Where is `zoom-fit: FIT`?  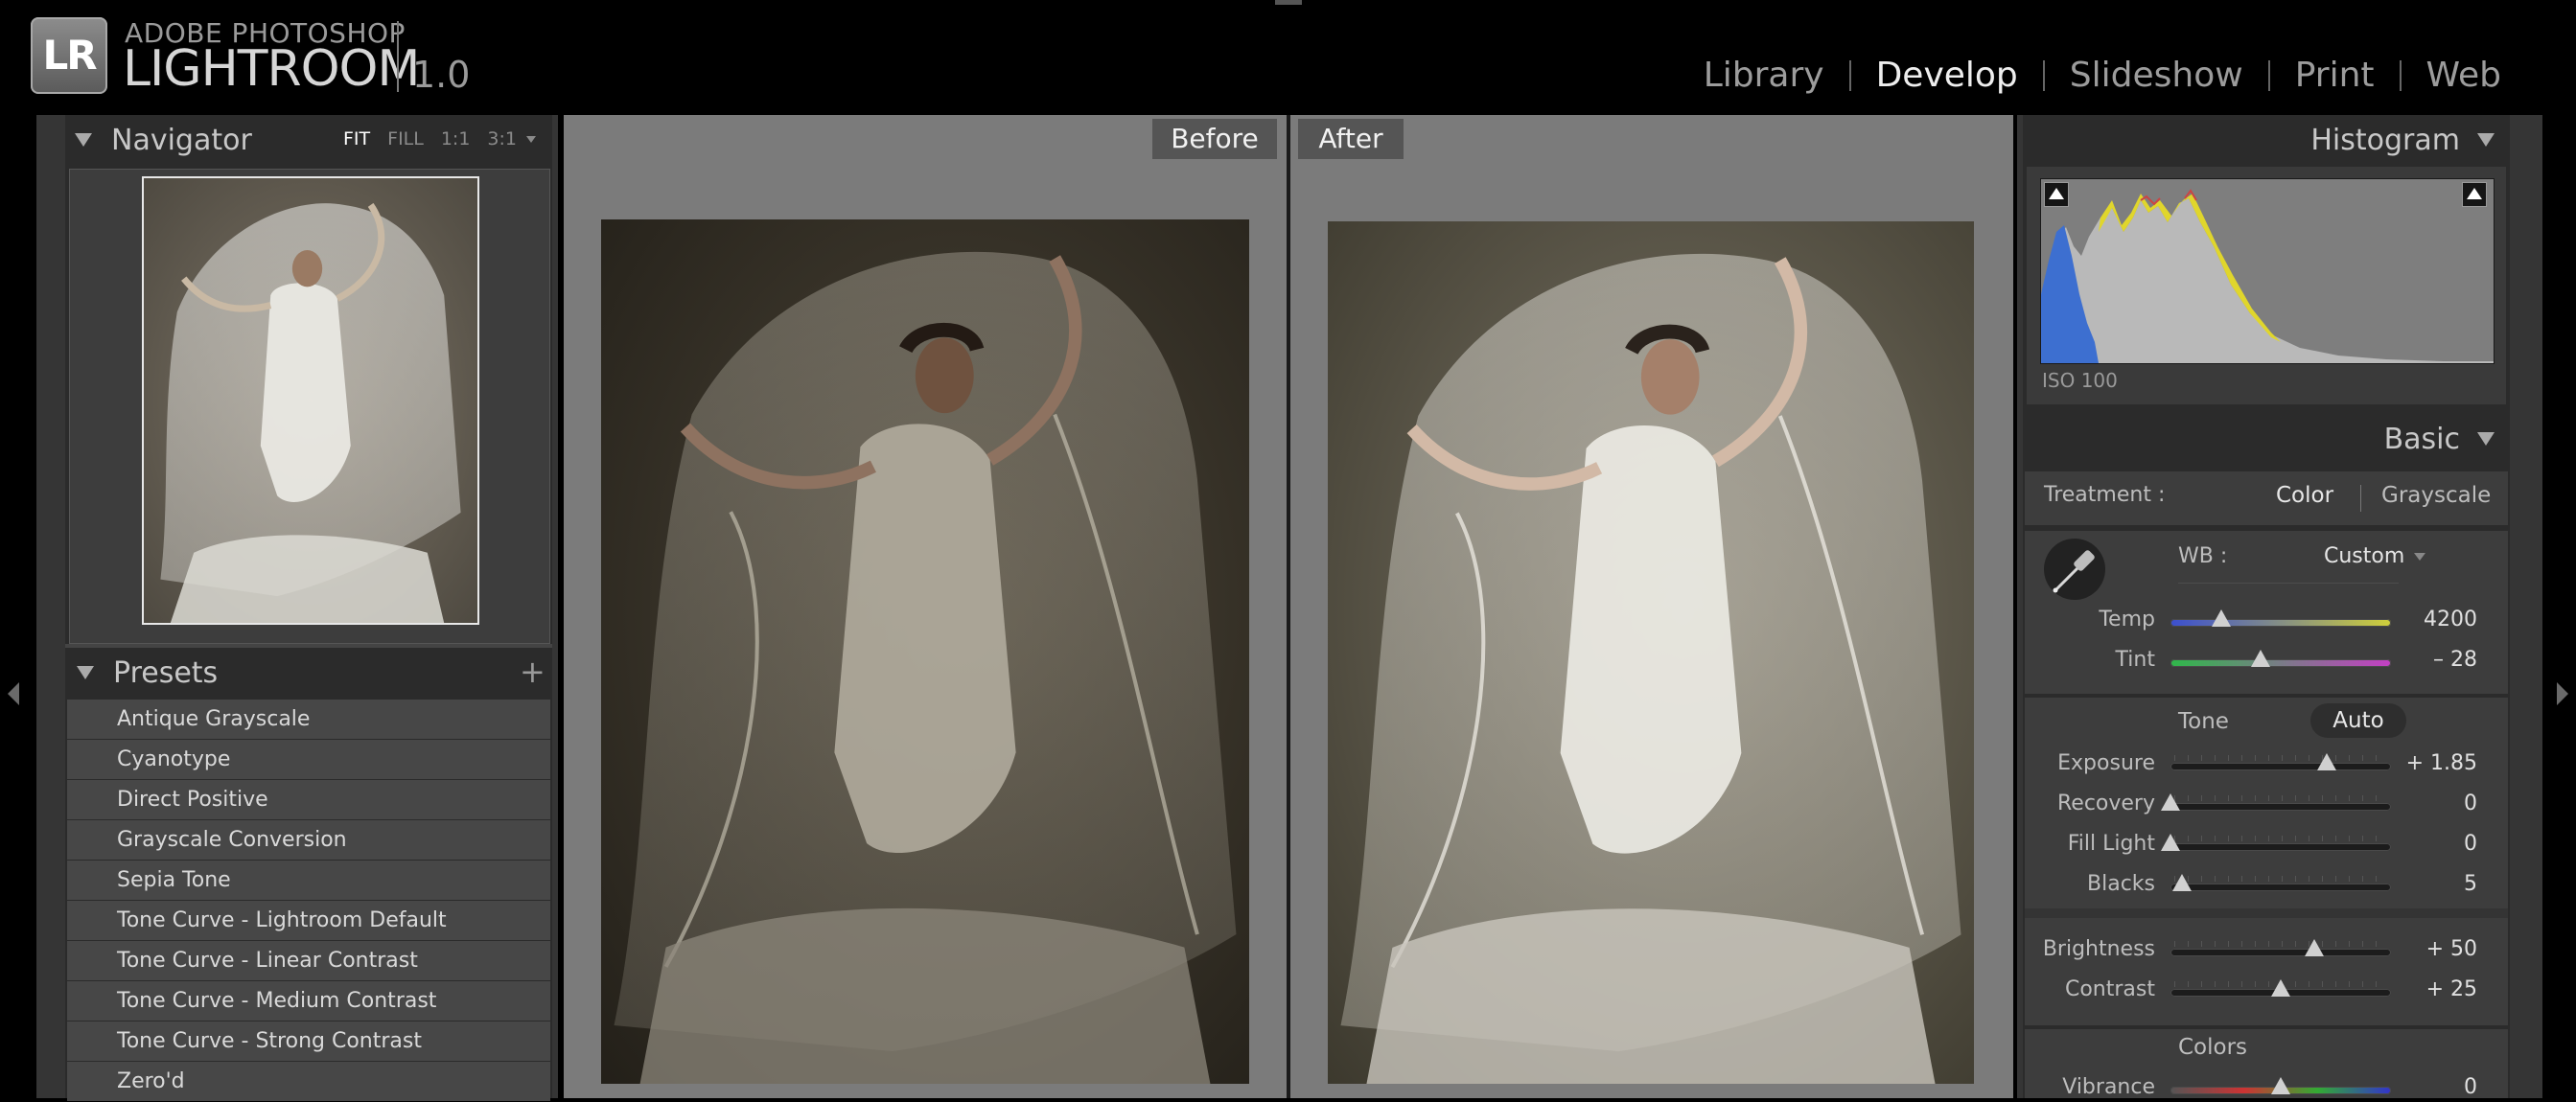 zoom-fit: FIT is located at coordinates (356, 138).